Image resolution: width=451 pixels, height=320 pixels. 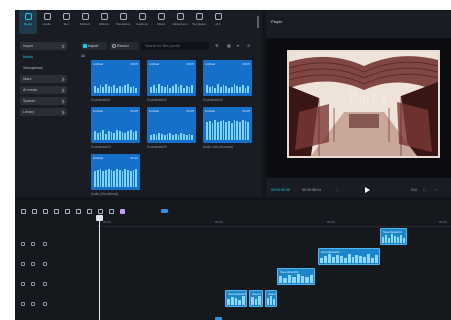 What do you see at coordinates (43, 68) in the screenshot?
I see `sidebar-item-subcaptions: Subcaptions` at bounding box center [43, 68].